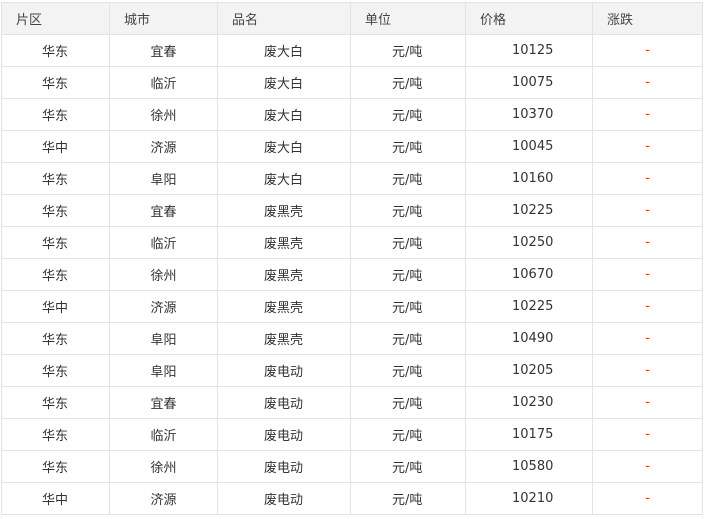  Describe the element at coordinates (529, 434) in the screenshot. I see `cell-price: 10175` at that location.